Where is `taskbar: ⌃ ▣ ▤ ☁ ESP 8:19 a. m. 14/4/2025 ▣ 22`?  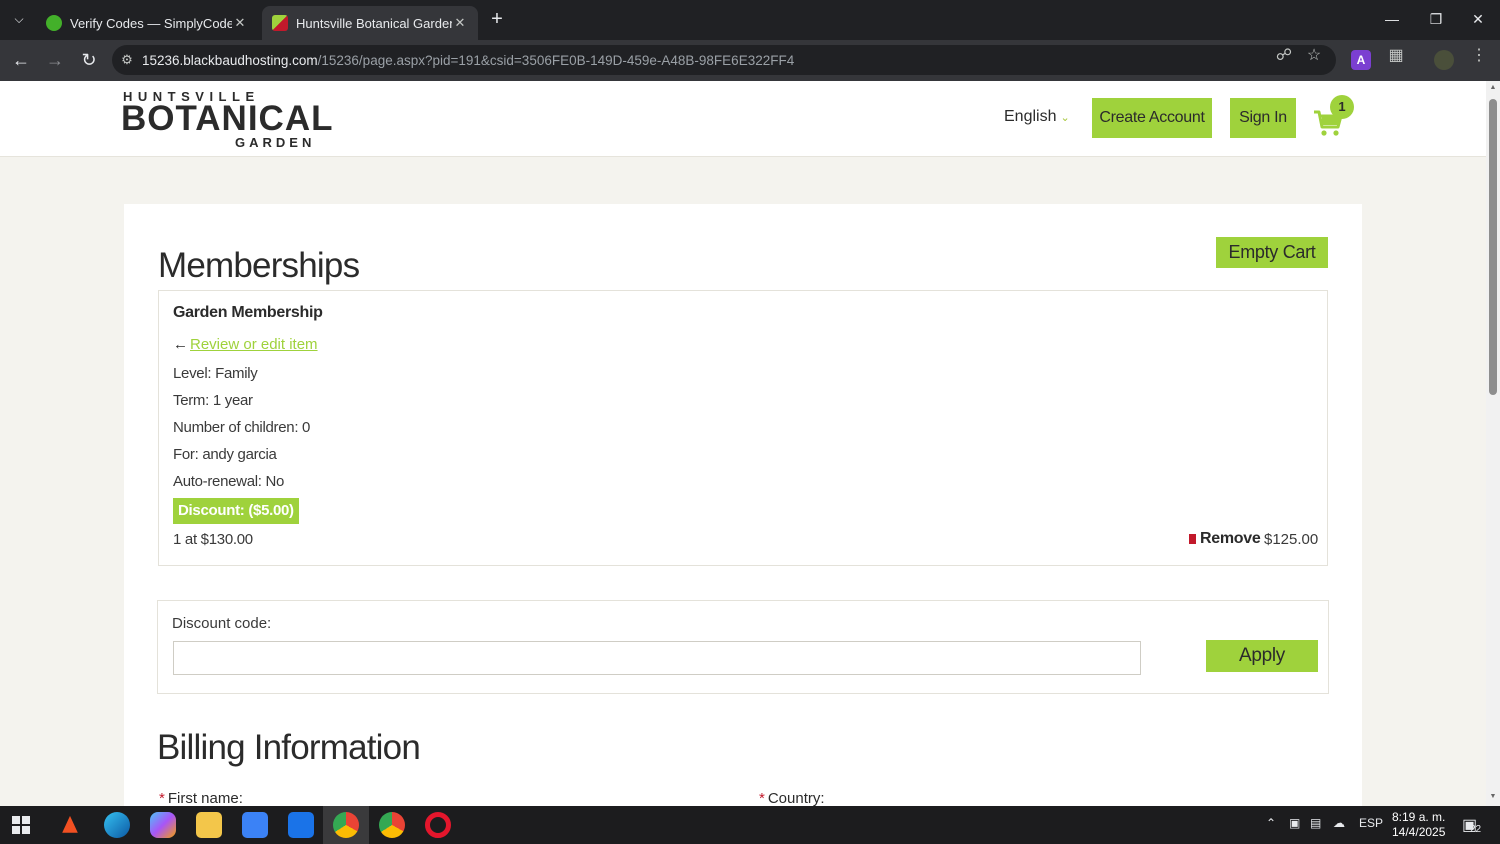 taskbar: ⌃ ▣ ▤ ☁ ESP 8:19 a. m. 14/4/2025 ▣ 22 is located at coordinates (750, 825).